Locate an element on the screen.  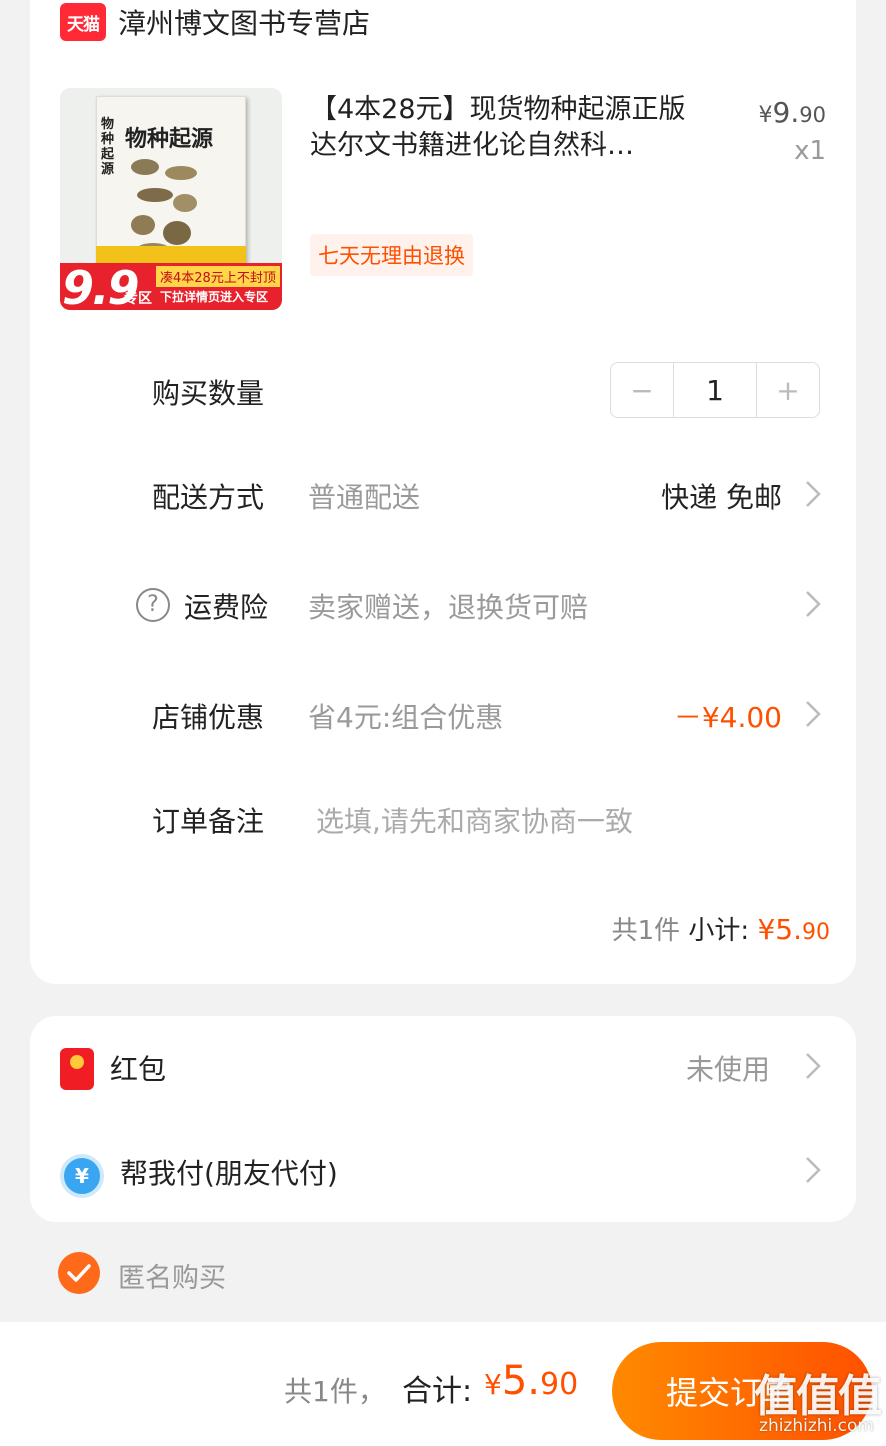
note-input: 选填,请先和商家协商一致 is located at coordinates (474, 820).